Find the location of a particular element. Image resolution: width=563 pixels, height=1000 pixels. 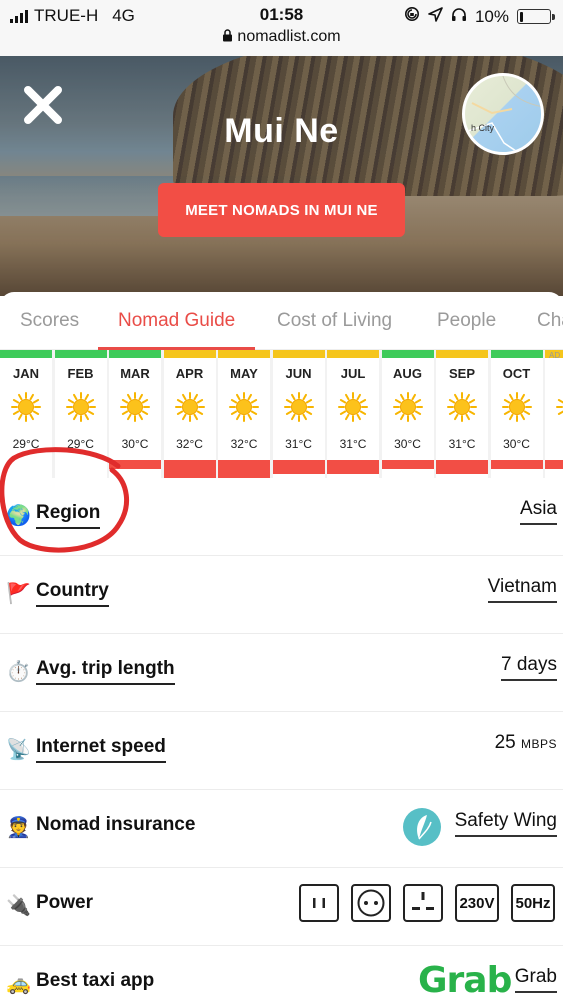

power-row: 🔌 Power 230V 50Hz is located at coordinates (281, 907).